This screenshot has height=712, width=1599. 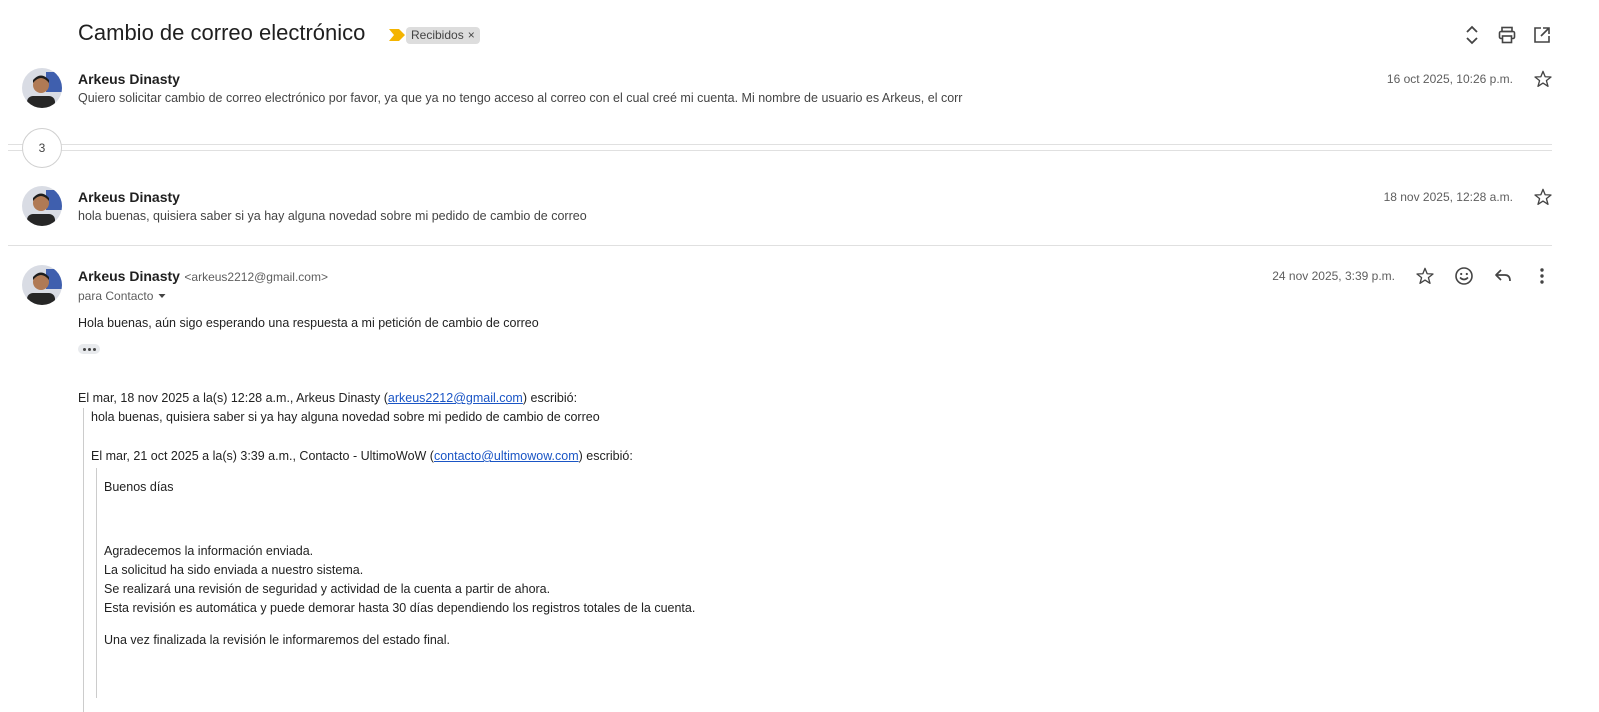 I want to click on show-trimmed-content-button, so click(x=89, y=349).